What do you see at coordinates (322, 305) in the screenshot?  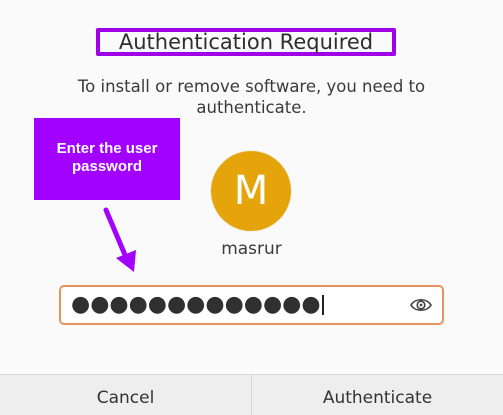 I see `text-caret` at bounding box center [322, 305].